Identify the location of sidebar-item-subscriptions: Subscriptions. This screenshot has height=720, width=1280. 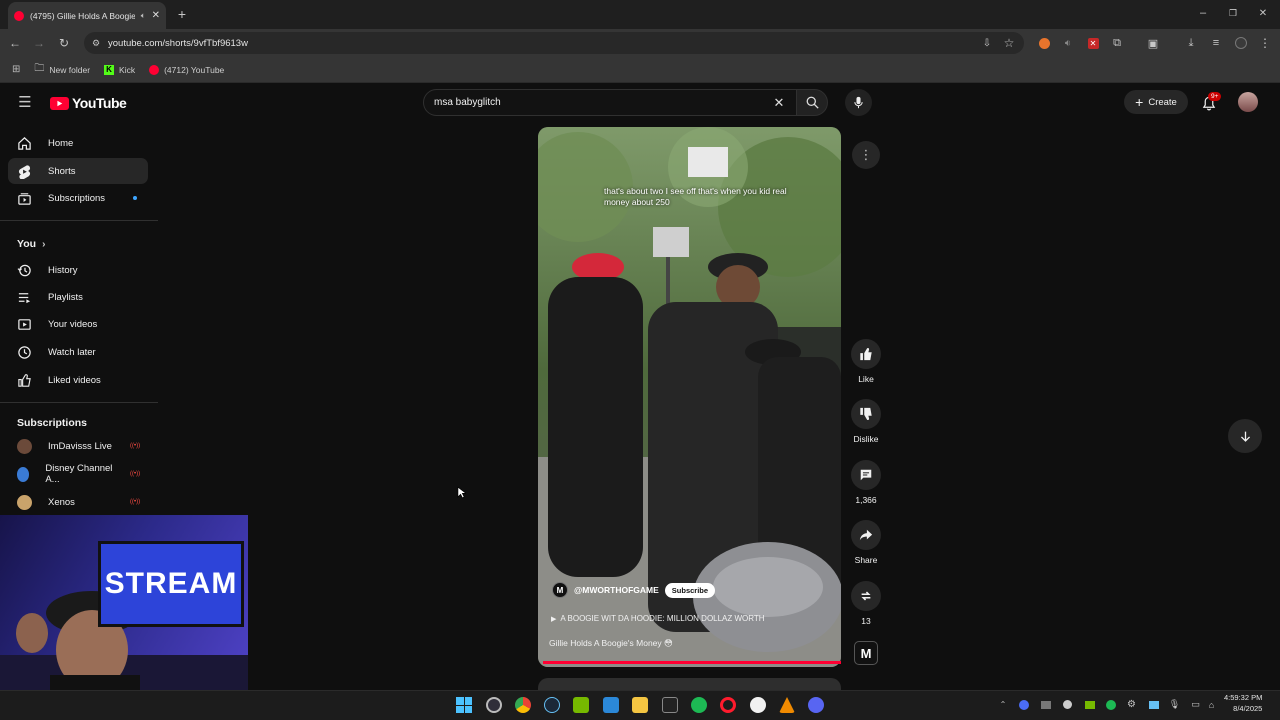
(78, 198).